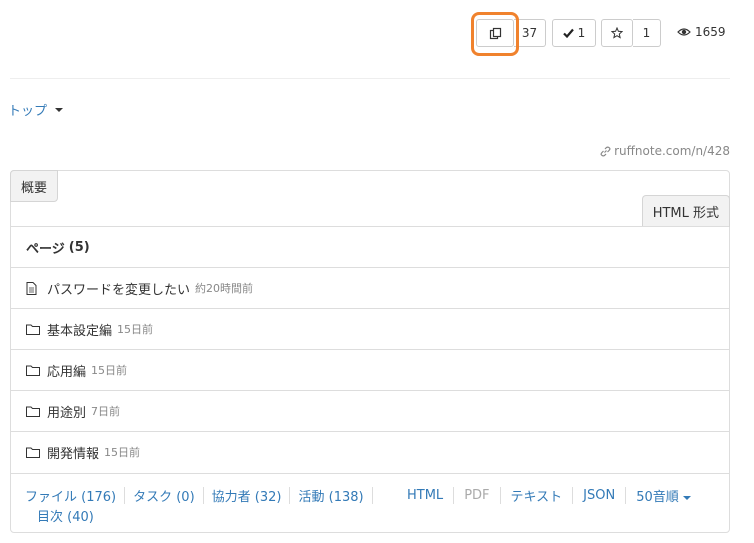 Image resolution: width=754 pixels, height=543 pixels. I want to click on permalink: ruffnote.com/n/428, so click(665, 151).